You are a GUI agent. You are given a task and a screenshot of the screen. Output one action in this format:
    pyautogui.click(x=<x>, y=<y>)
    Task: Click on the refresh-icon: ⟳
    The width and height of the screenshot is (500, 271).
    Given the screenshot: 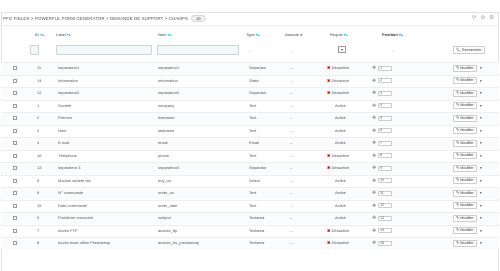 What is the action you would take?
    pyautogui.click(x=474, y=18)
    